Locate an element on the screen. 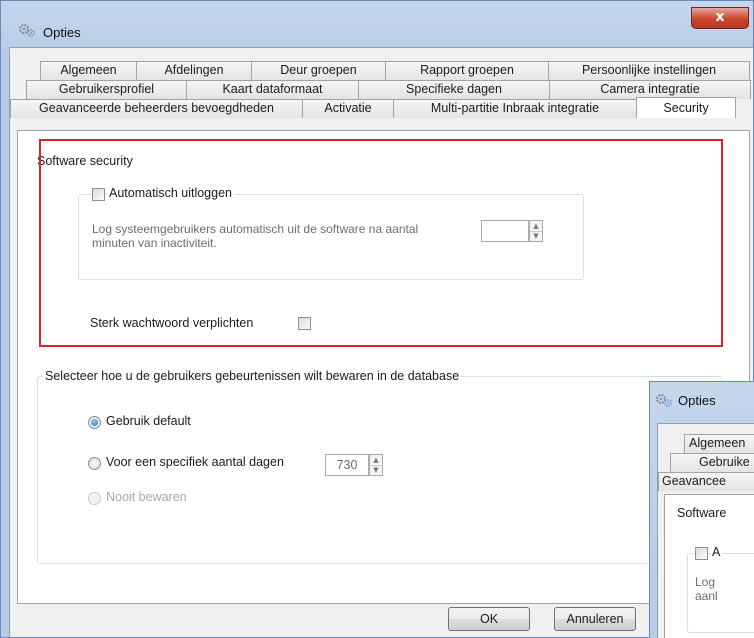 The height and width of the screenshot is (638, 754). overlay-description-line1: Log is located at coordinates (705, 582).